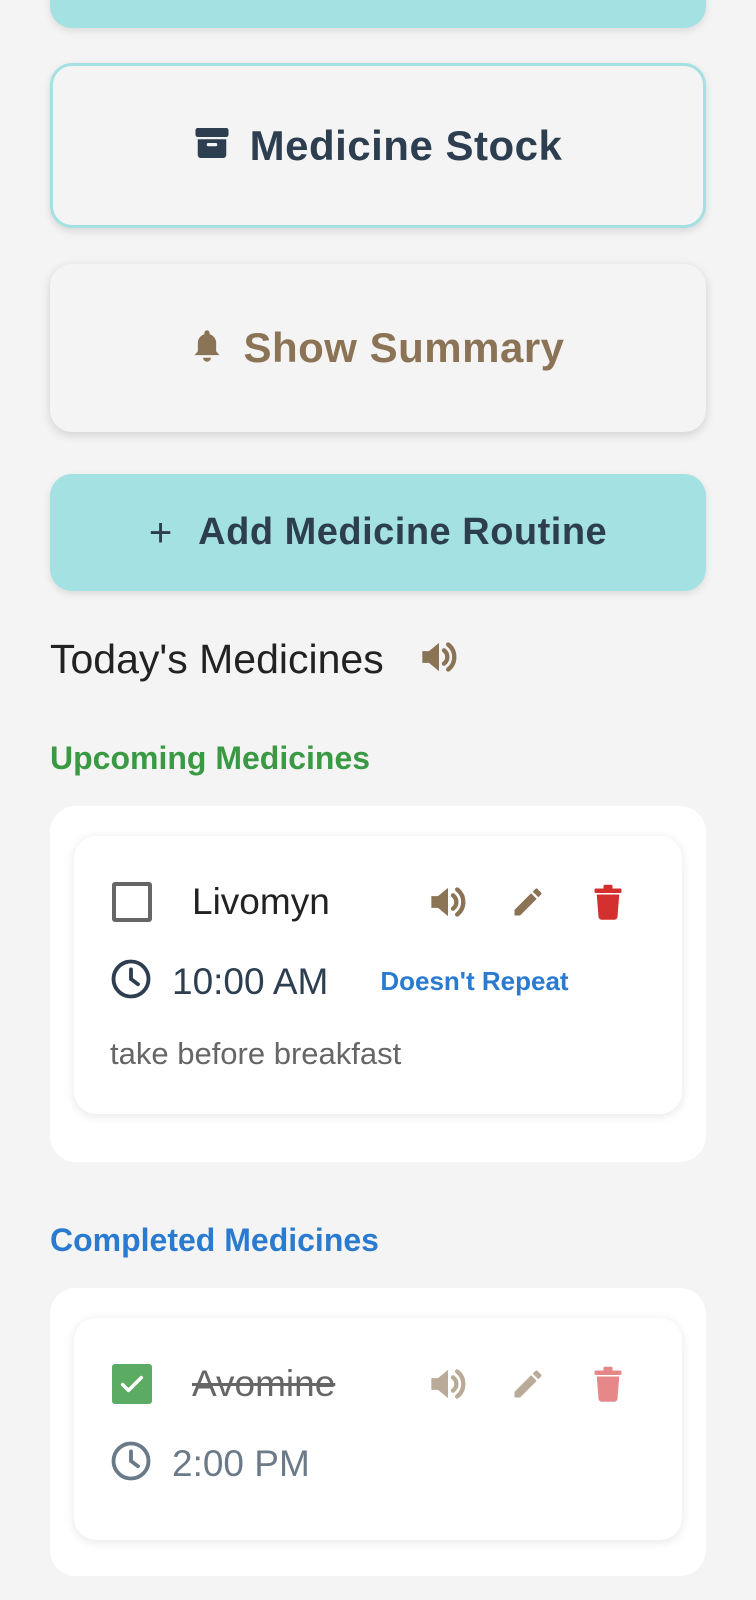 This screenshot has height=1600, width=756. I want to click on archive-box-icon, so click(212, 145).